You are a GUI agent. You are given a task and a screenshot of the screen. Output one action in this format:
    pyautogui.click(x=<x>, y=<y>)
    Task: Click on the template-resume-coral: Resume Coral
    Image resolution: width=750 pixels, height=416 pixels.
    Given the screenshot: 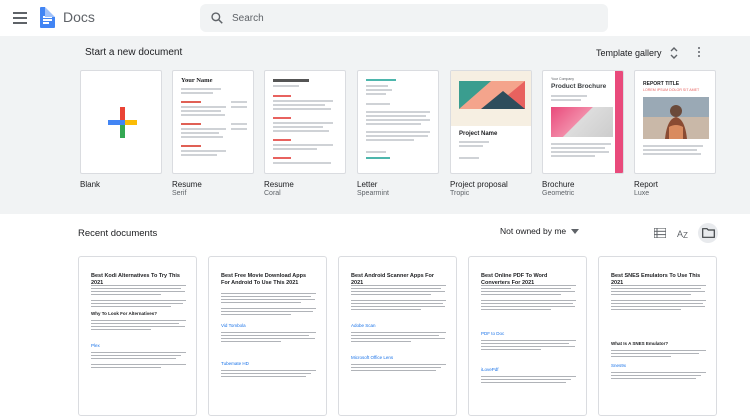 What is the action you would take?
    pyautogui.click(x=305, y=133)
    